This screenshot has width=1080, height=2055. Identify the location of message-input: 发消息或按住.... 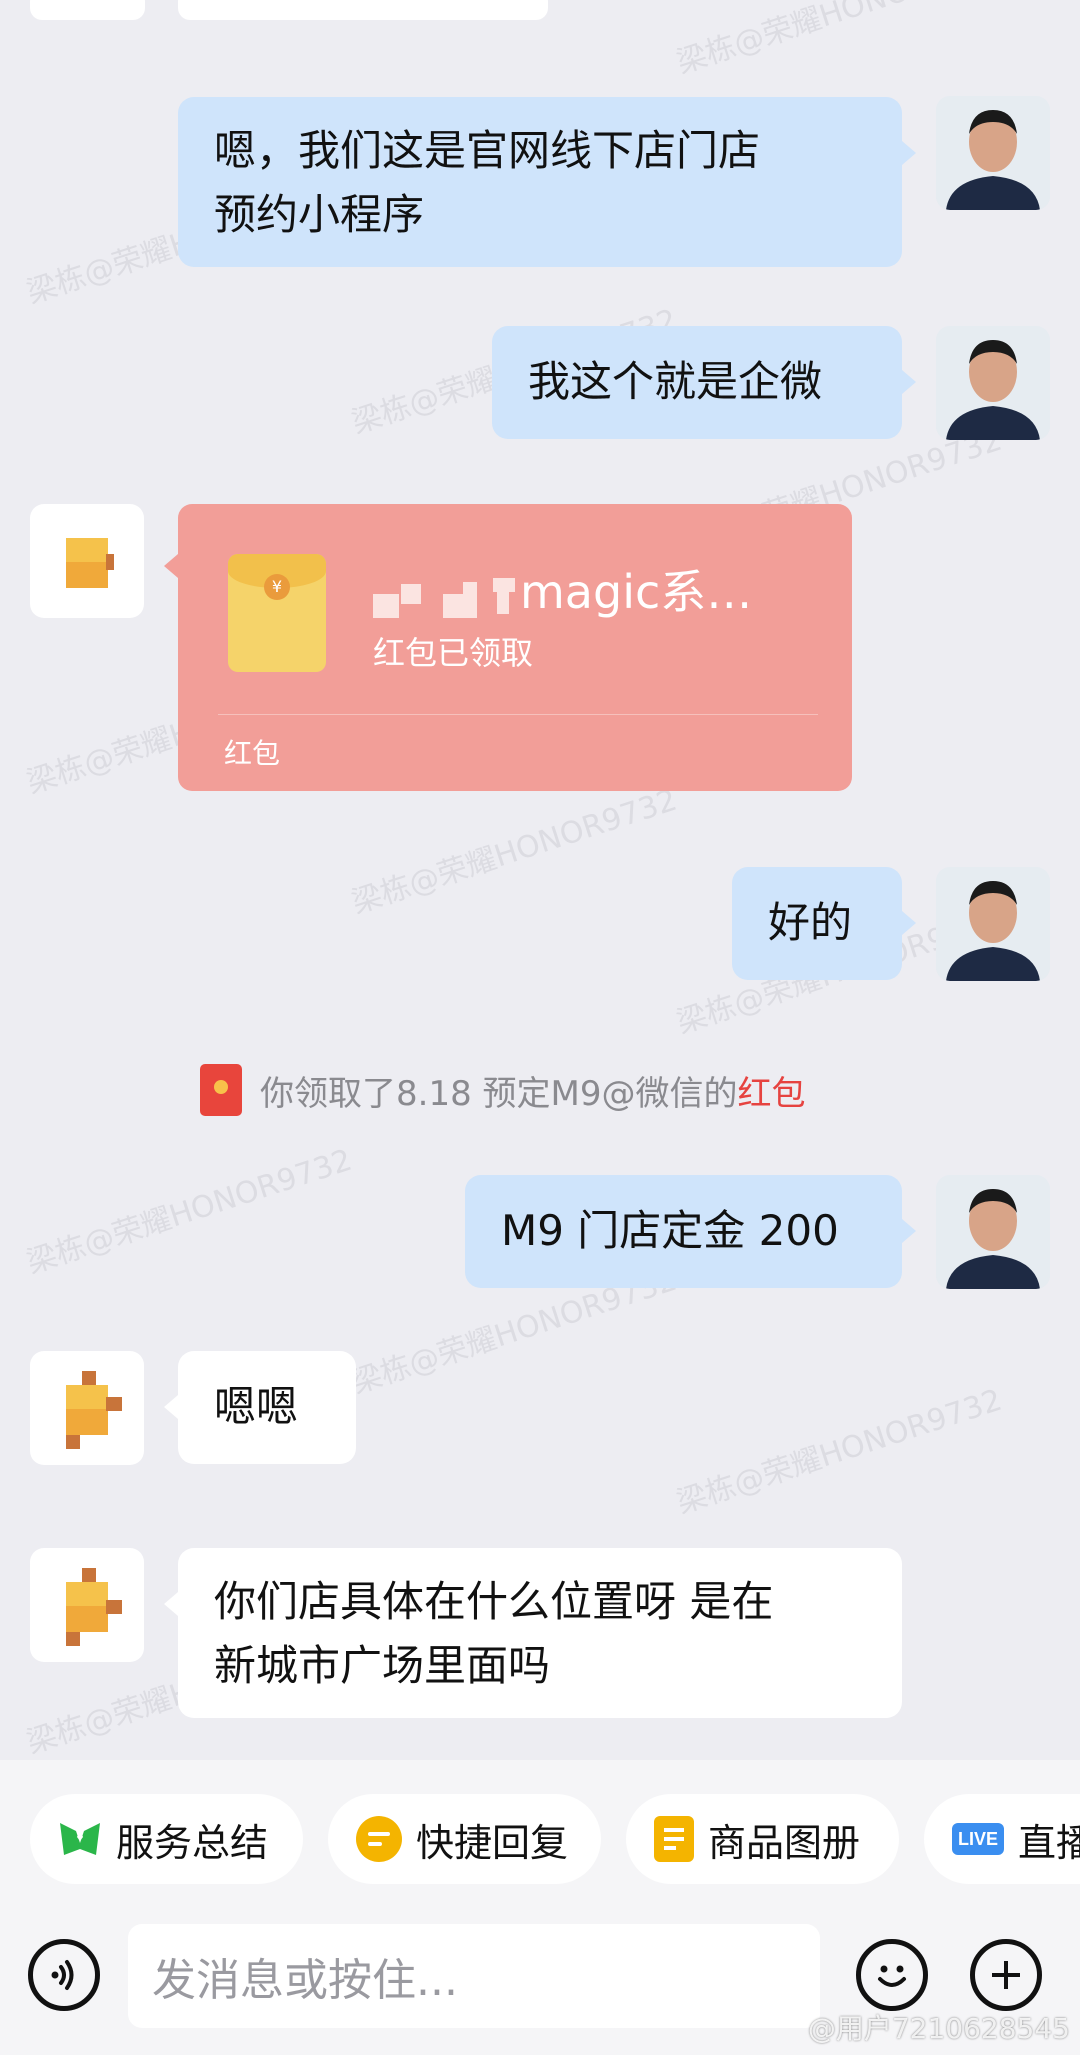
(474, 1976).